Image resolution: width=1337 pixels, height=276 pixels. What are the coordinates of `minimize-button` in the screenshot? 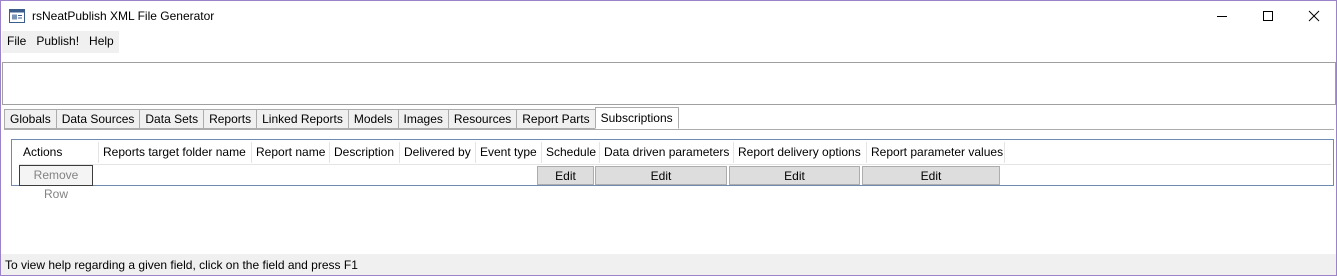 It's located at (1222, 16).